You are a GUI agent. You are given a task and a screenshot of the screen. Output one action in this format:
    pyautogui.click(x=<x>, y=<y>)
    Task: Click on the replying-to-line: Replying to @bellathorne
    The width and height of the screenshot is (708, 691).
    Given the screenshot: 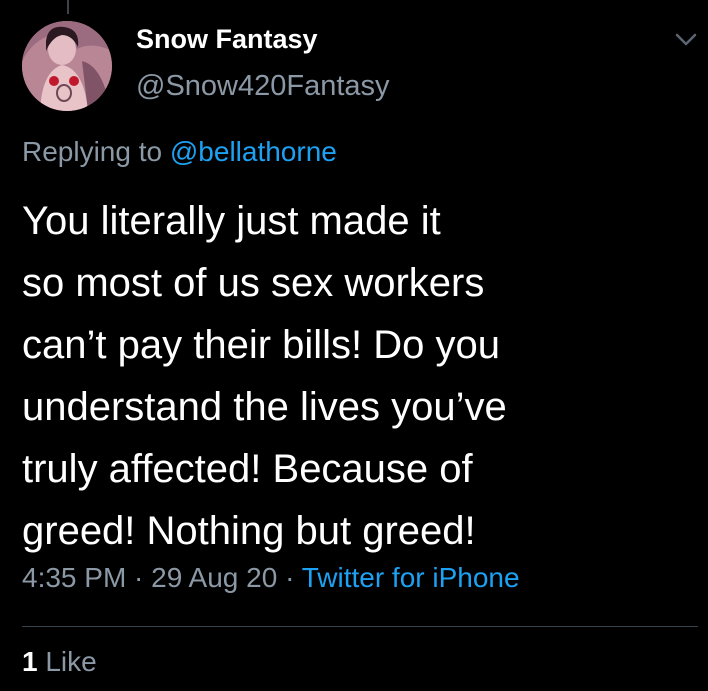 What is the action you would take?
    pyautogui.click(x=179, y=152)
    